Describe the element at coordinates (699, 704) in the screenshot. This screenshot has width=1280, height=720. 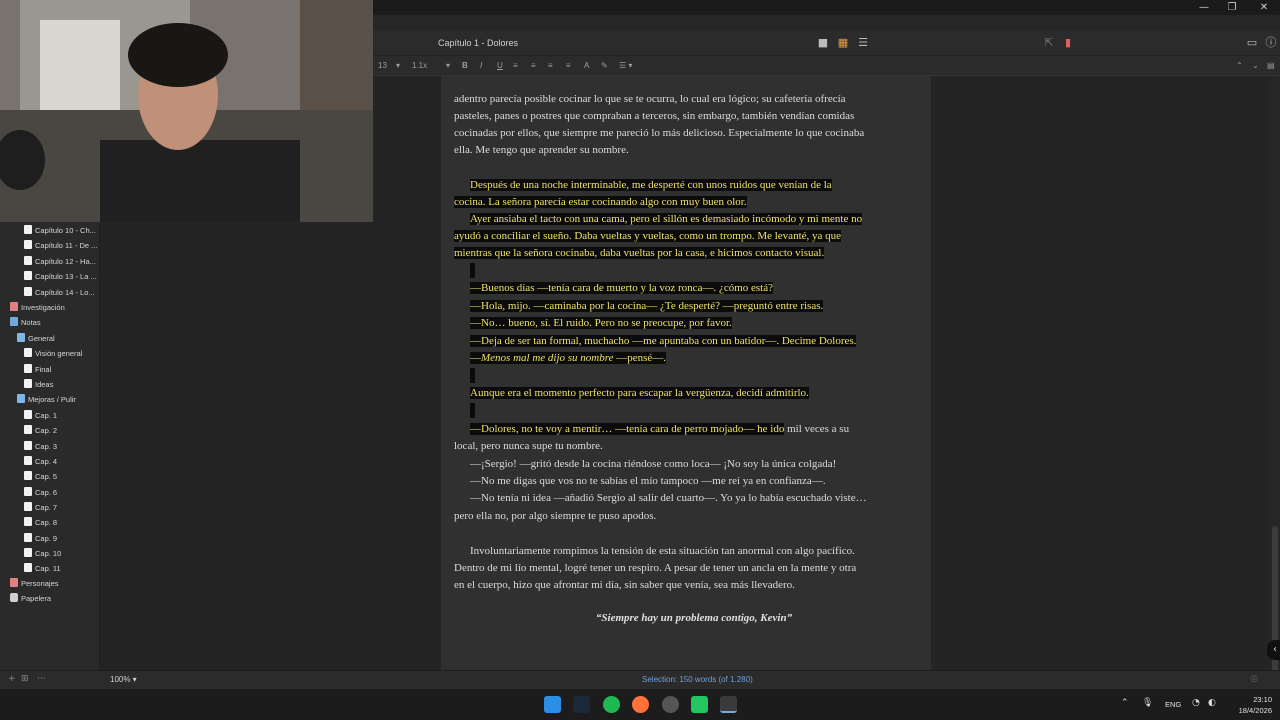
I see `app-icon` at that location.